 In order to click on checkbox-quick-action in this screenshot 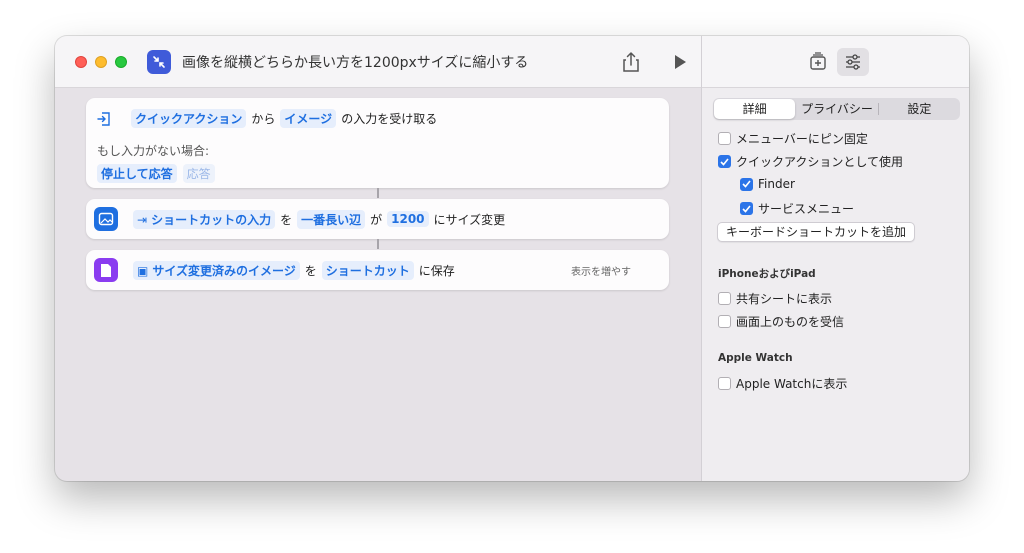, I will do `click(724, 161)`.